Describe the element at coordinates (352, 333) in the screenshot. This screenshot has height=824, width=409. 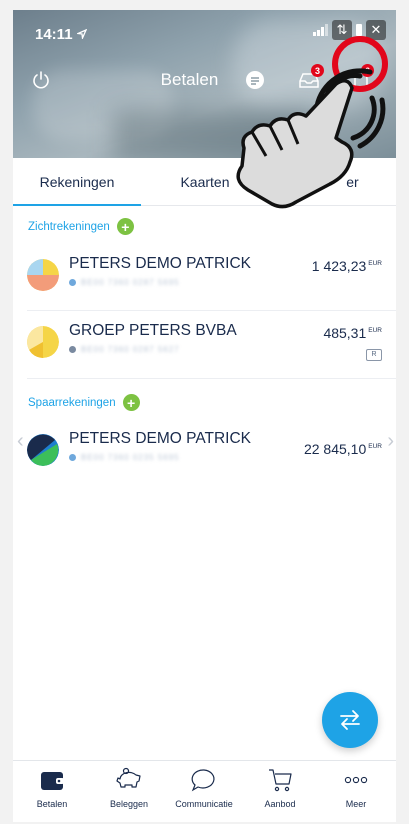
I see `account-balance: 485,31 EUR` at that location.